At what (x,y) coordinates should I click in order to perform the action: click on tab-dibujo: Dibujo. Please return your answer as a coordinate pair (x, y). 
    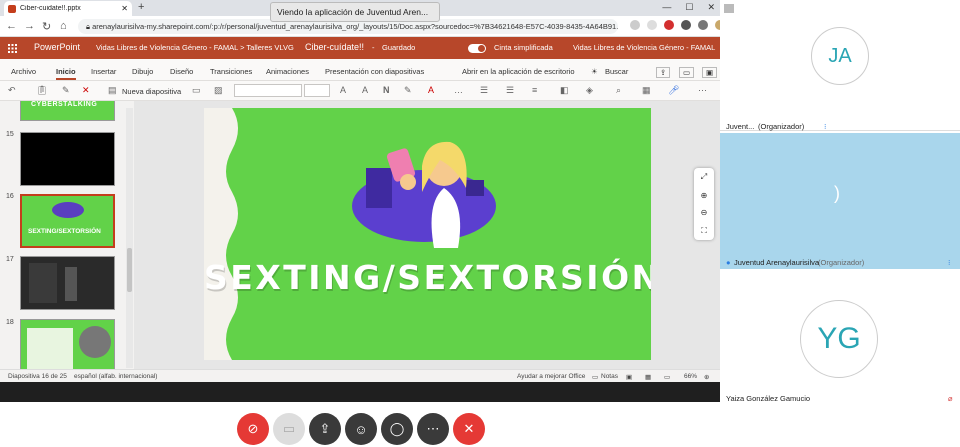
    Looking at the image, I should click on (142, 71).